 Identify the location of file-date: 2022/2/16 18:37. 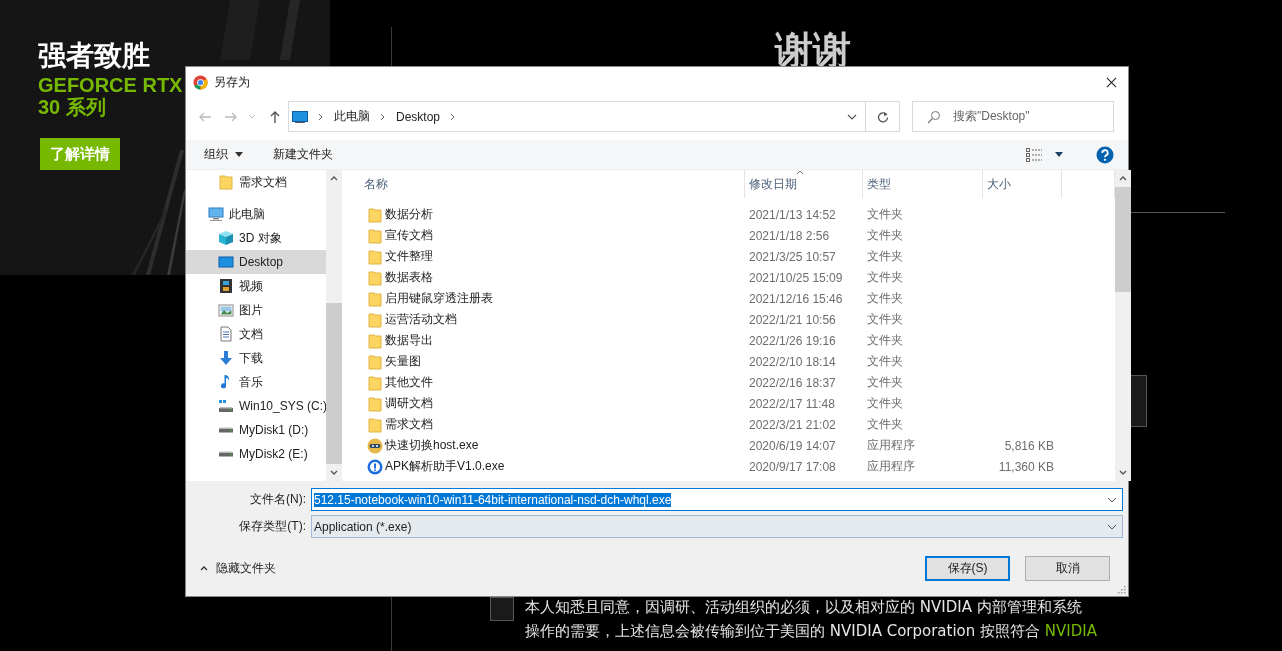
(792, 382).